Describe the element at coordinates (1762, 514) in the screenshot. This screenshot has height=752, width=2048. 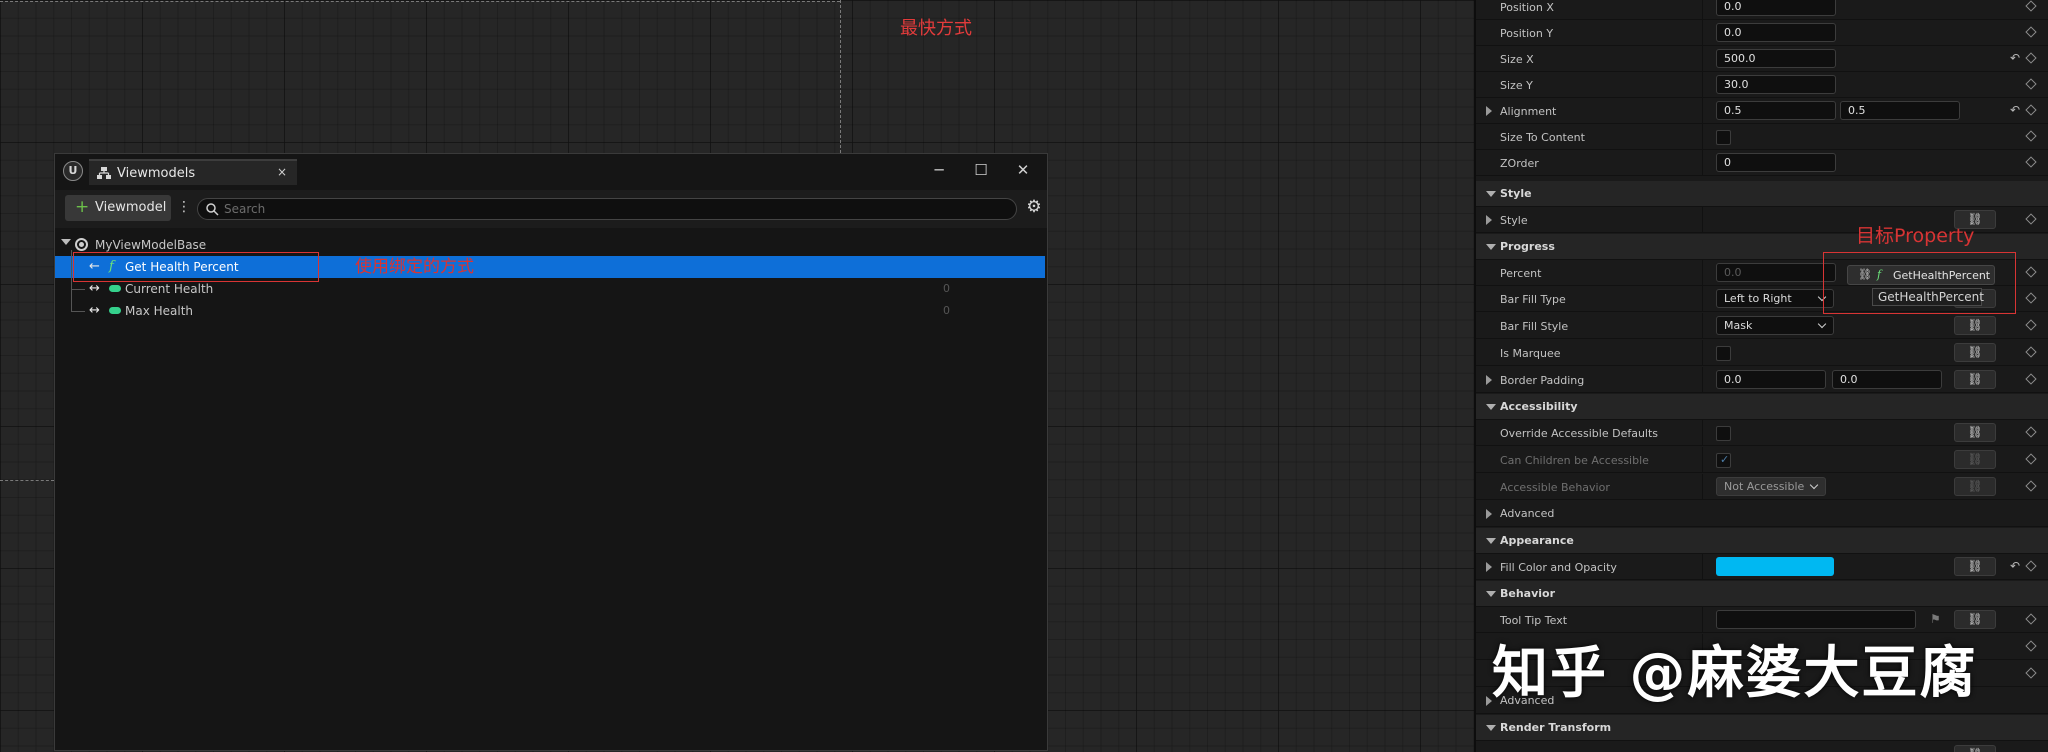
I see `section-advanced: Advanced` at that location.